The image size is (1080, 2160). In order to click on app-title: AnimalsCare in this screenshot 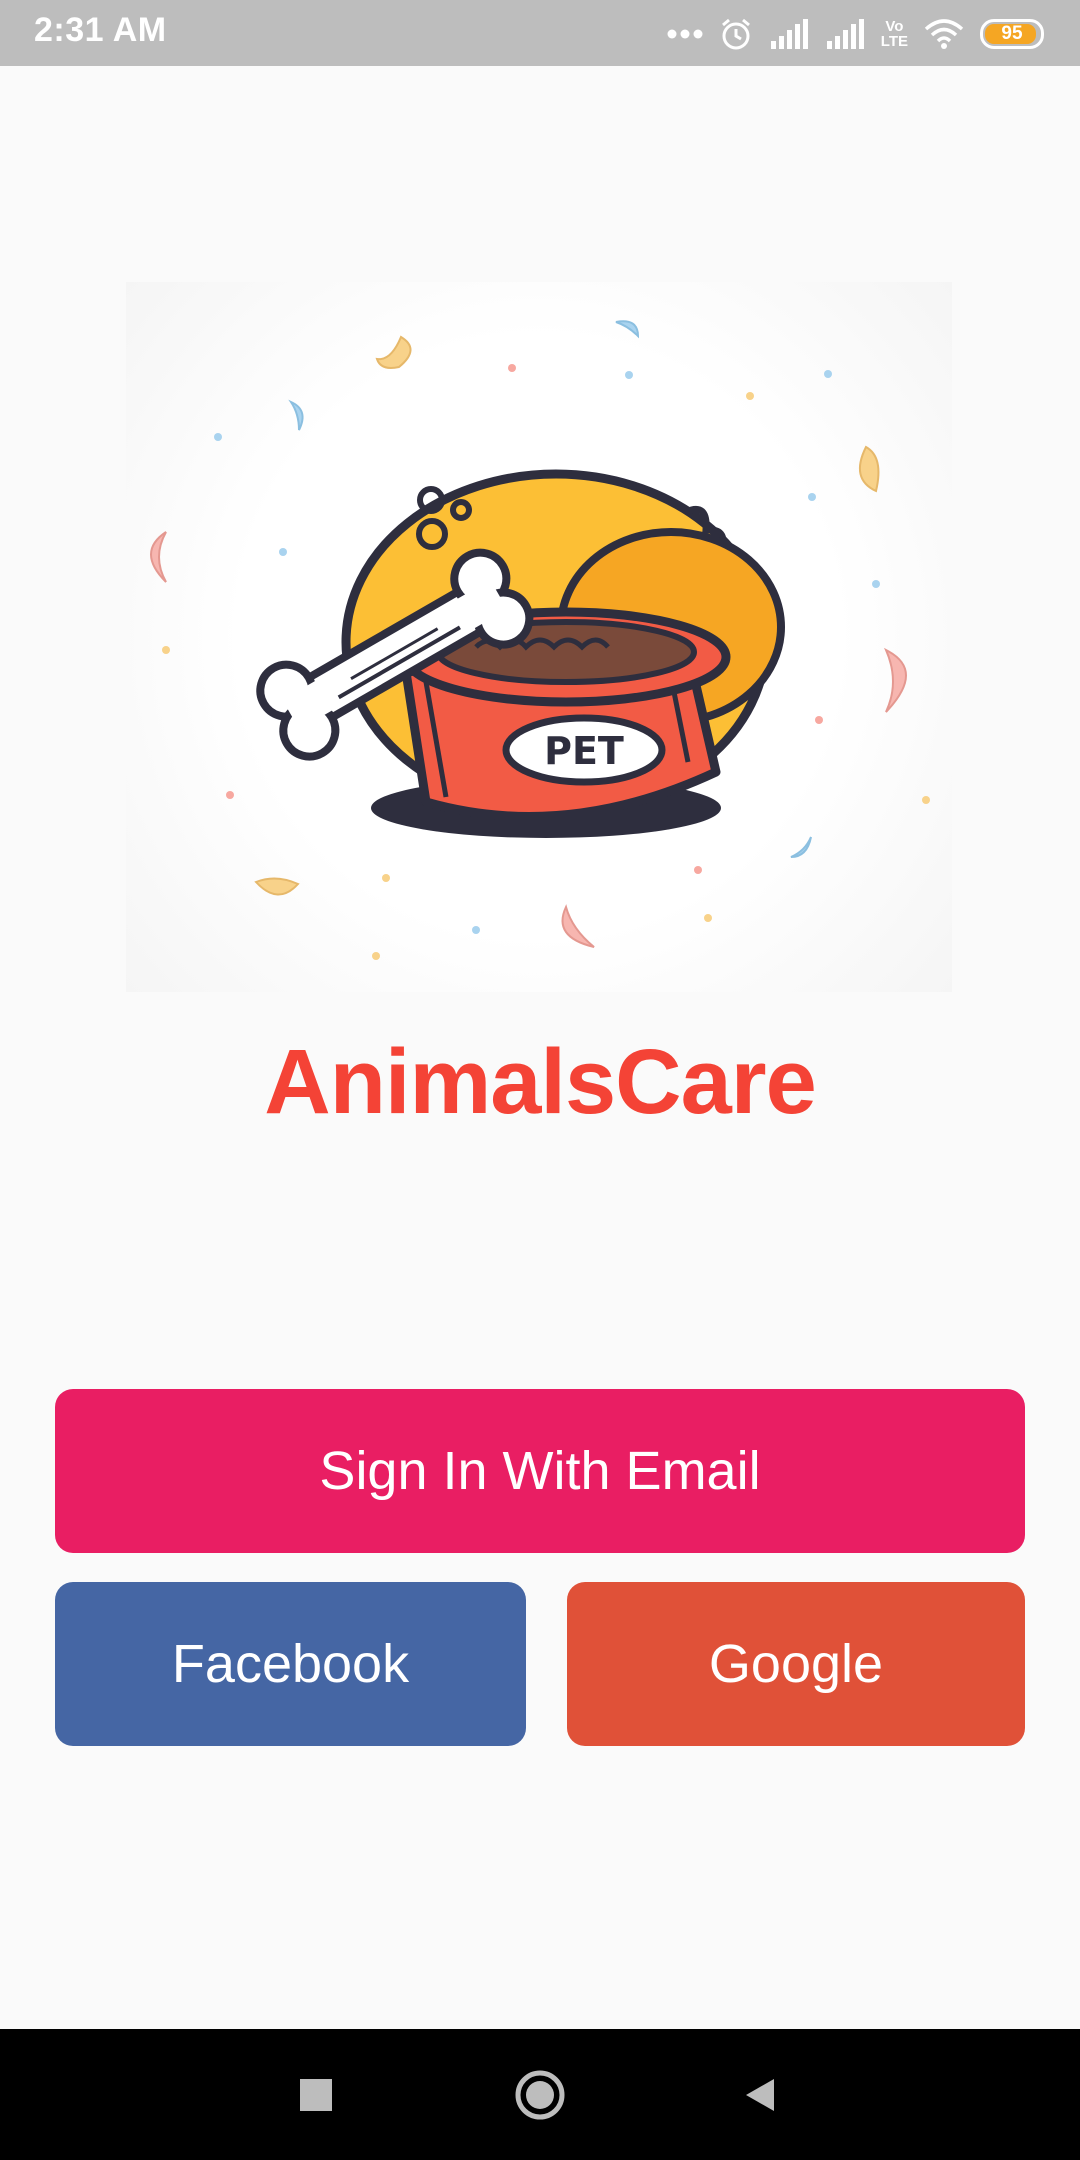, I will do `click(540, 1082)`.